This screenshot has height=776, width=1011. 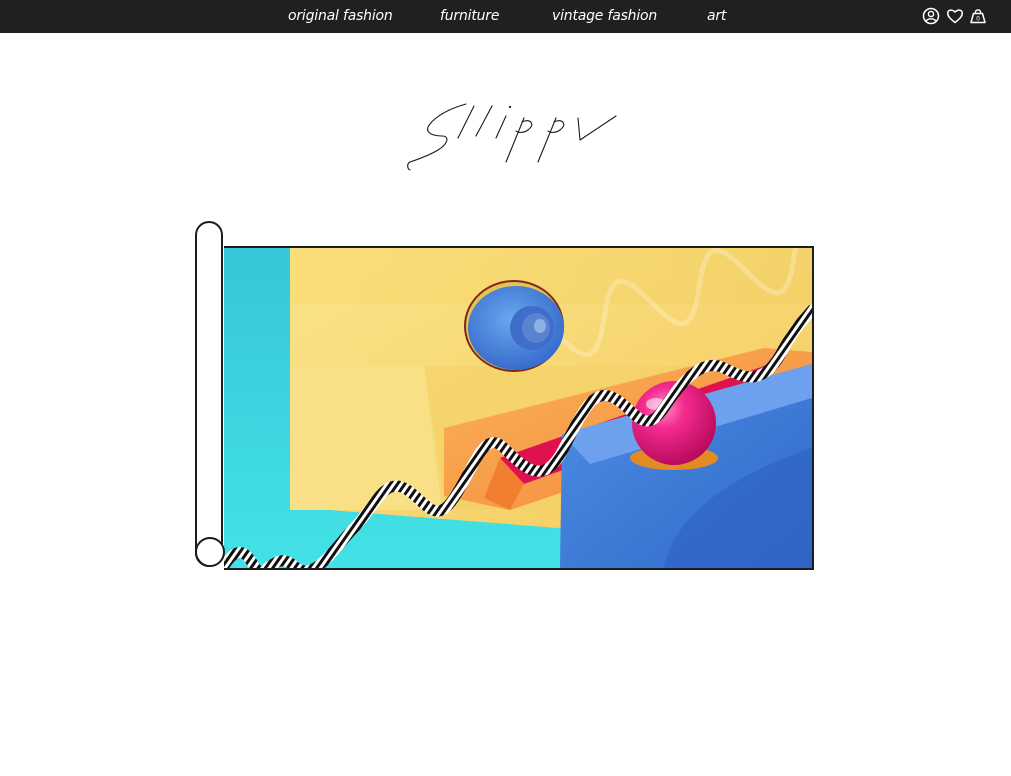 What do you see at coordinates (209, 394) in the screenshot?
I see `scroll-roll-decoration` at bounding box center [209, 394].